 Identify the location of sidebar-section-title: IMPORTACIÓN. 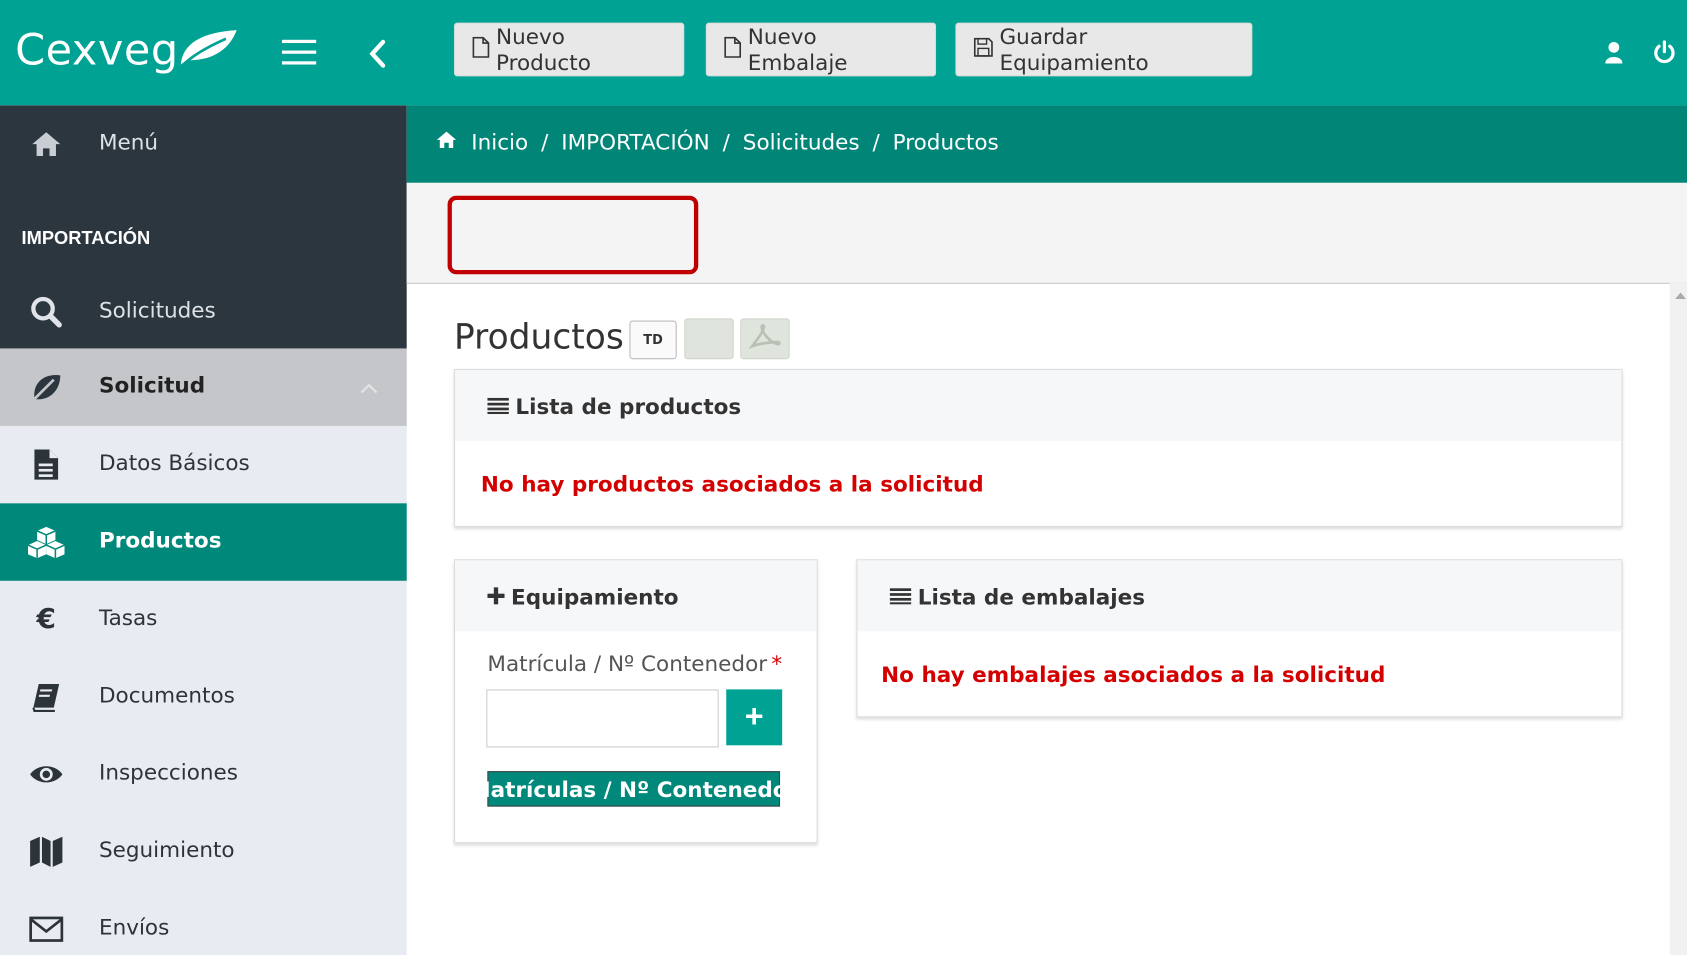
(86, 238).